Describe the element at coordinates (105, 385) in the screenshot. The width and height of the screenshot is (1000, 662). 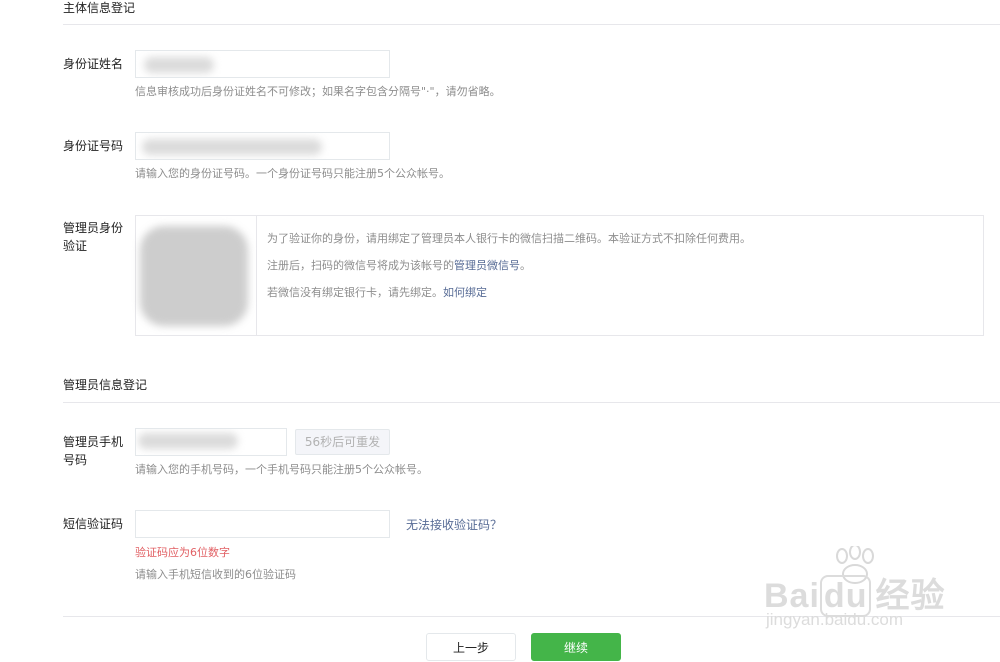
I see `admin-section-title: 管理员信息登记` at that location.